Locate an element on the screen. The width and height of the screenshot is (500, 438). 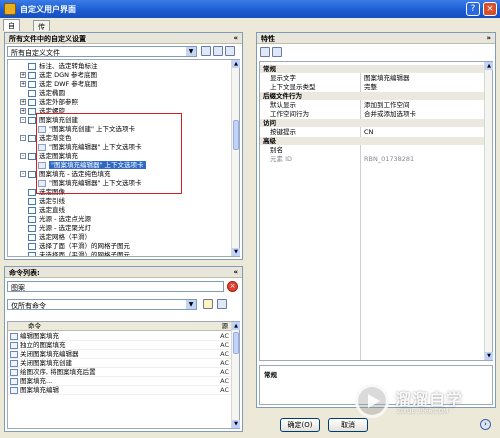
command-row: 图案填充... AC is located at coordinates (119, 381).